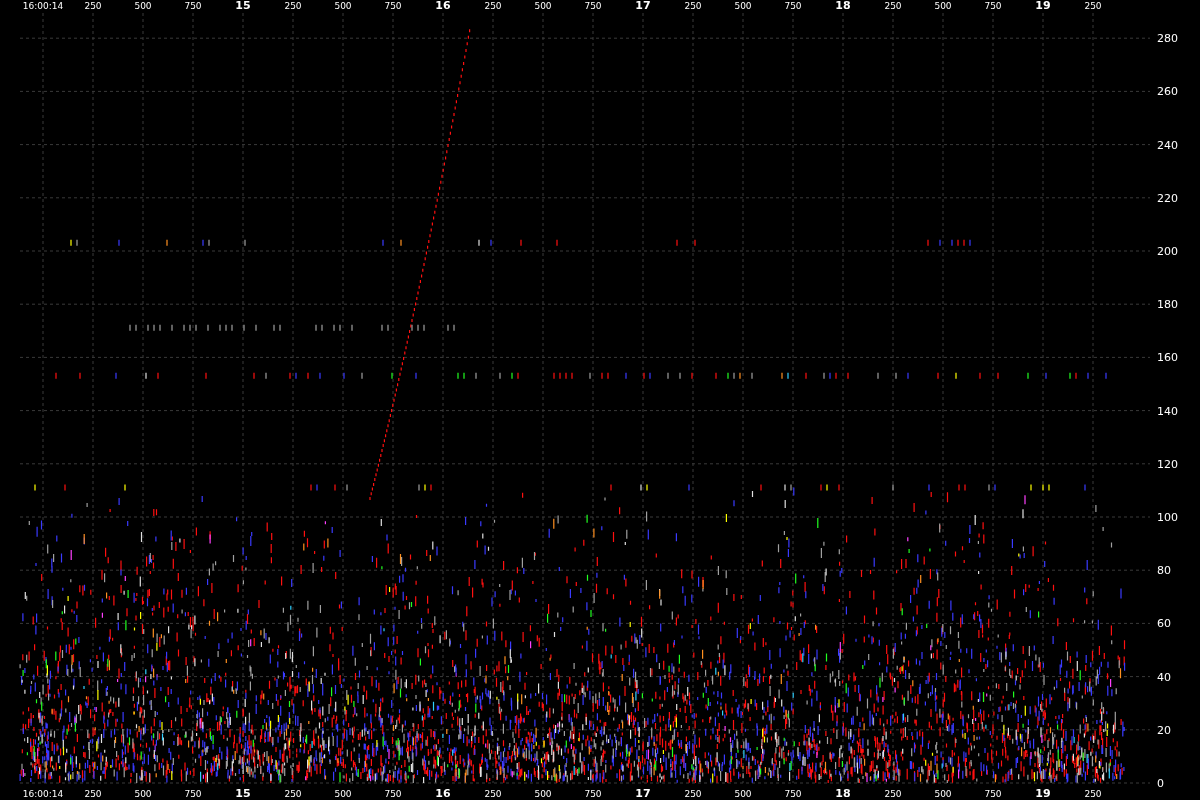 This screenshot has width=1200, height=800. I want to click on value-axis-label: 20, so click(1164, 730).